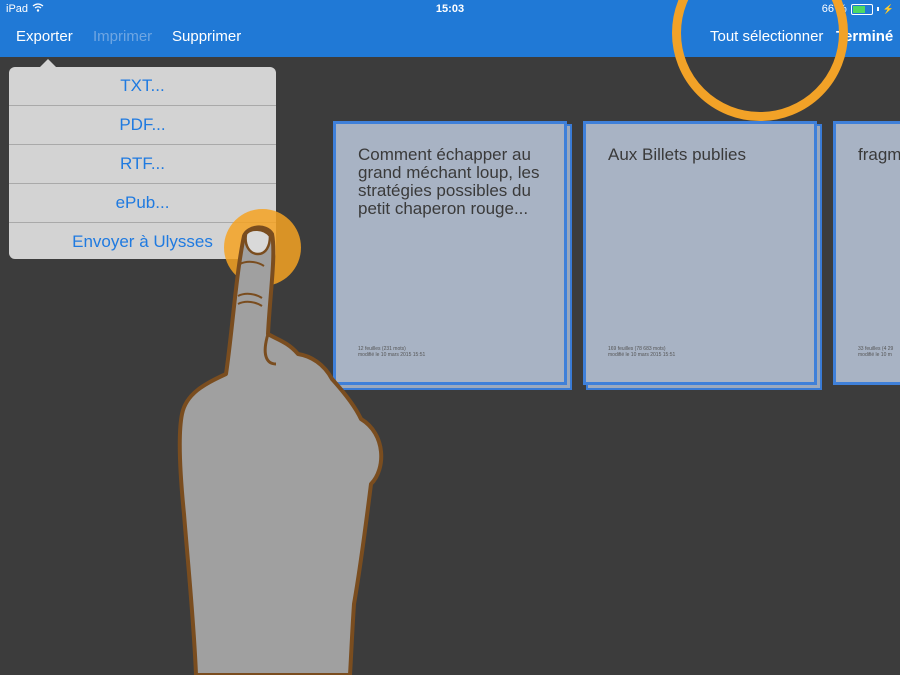 Image resolution: width=900 pixels, height=675 pixels. I want to click on export-button: Exporter, so click(44, 36).